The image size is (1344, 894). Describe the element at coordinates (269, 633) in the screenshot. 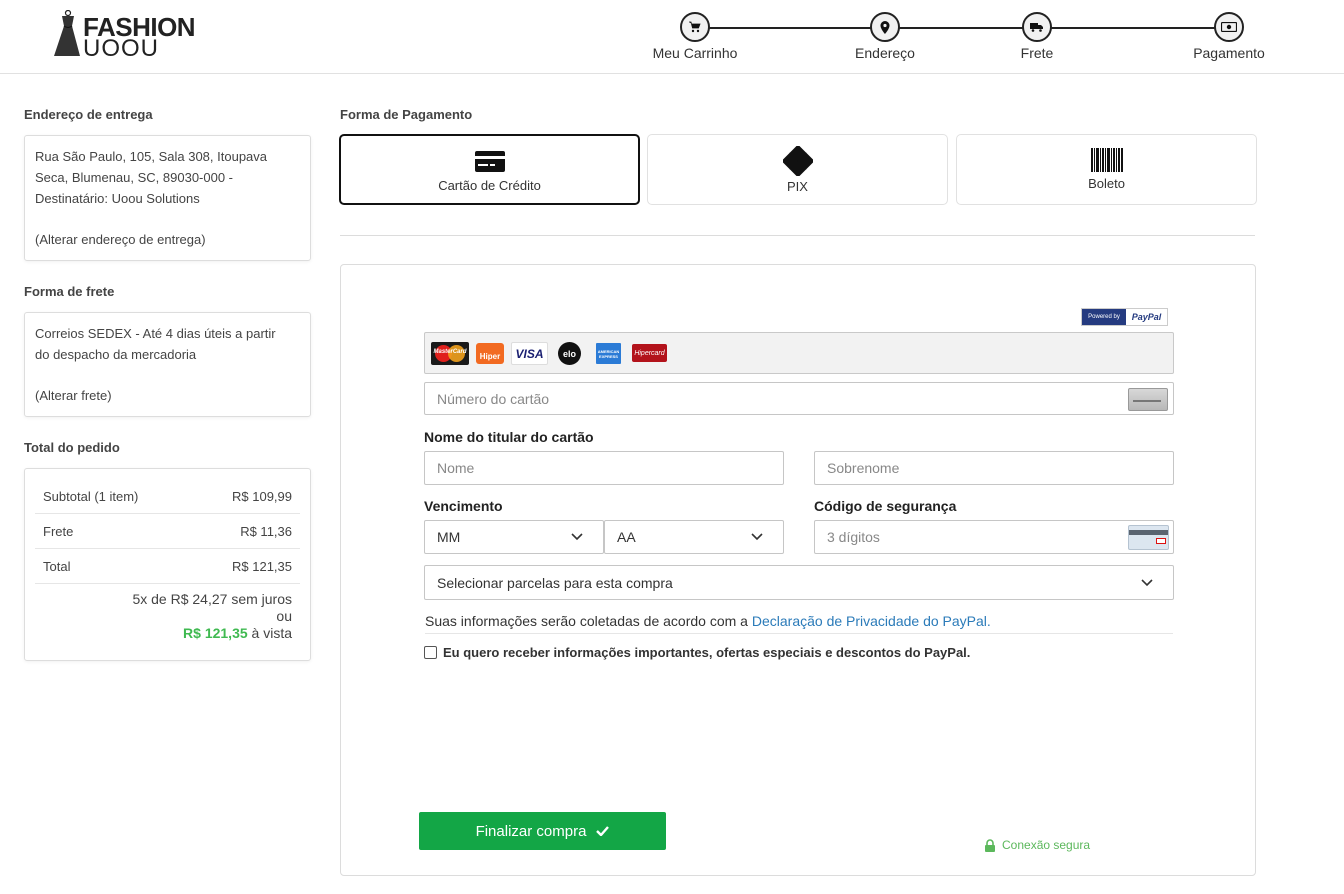

I see `cash-suffix: à vista` at that location.